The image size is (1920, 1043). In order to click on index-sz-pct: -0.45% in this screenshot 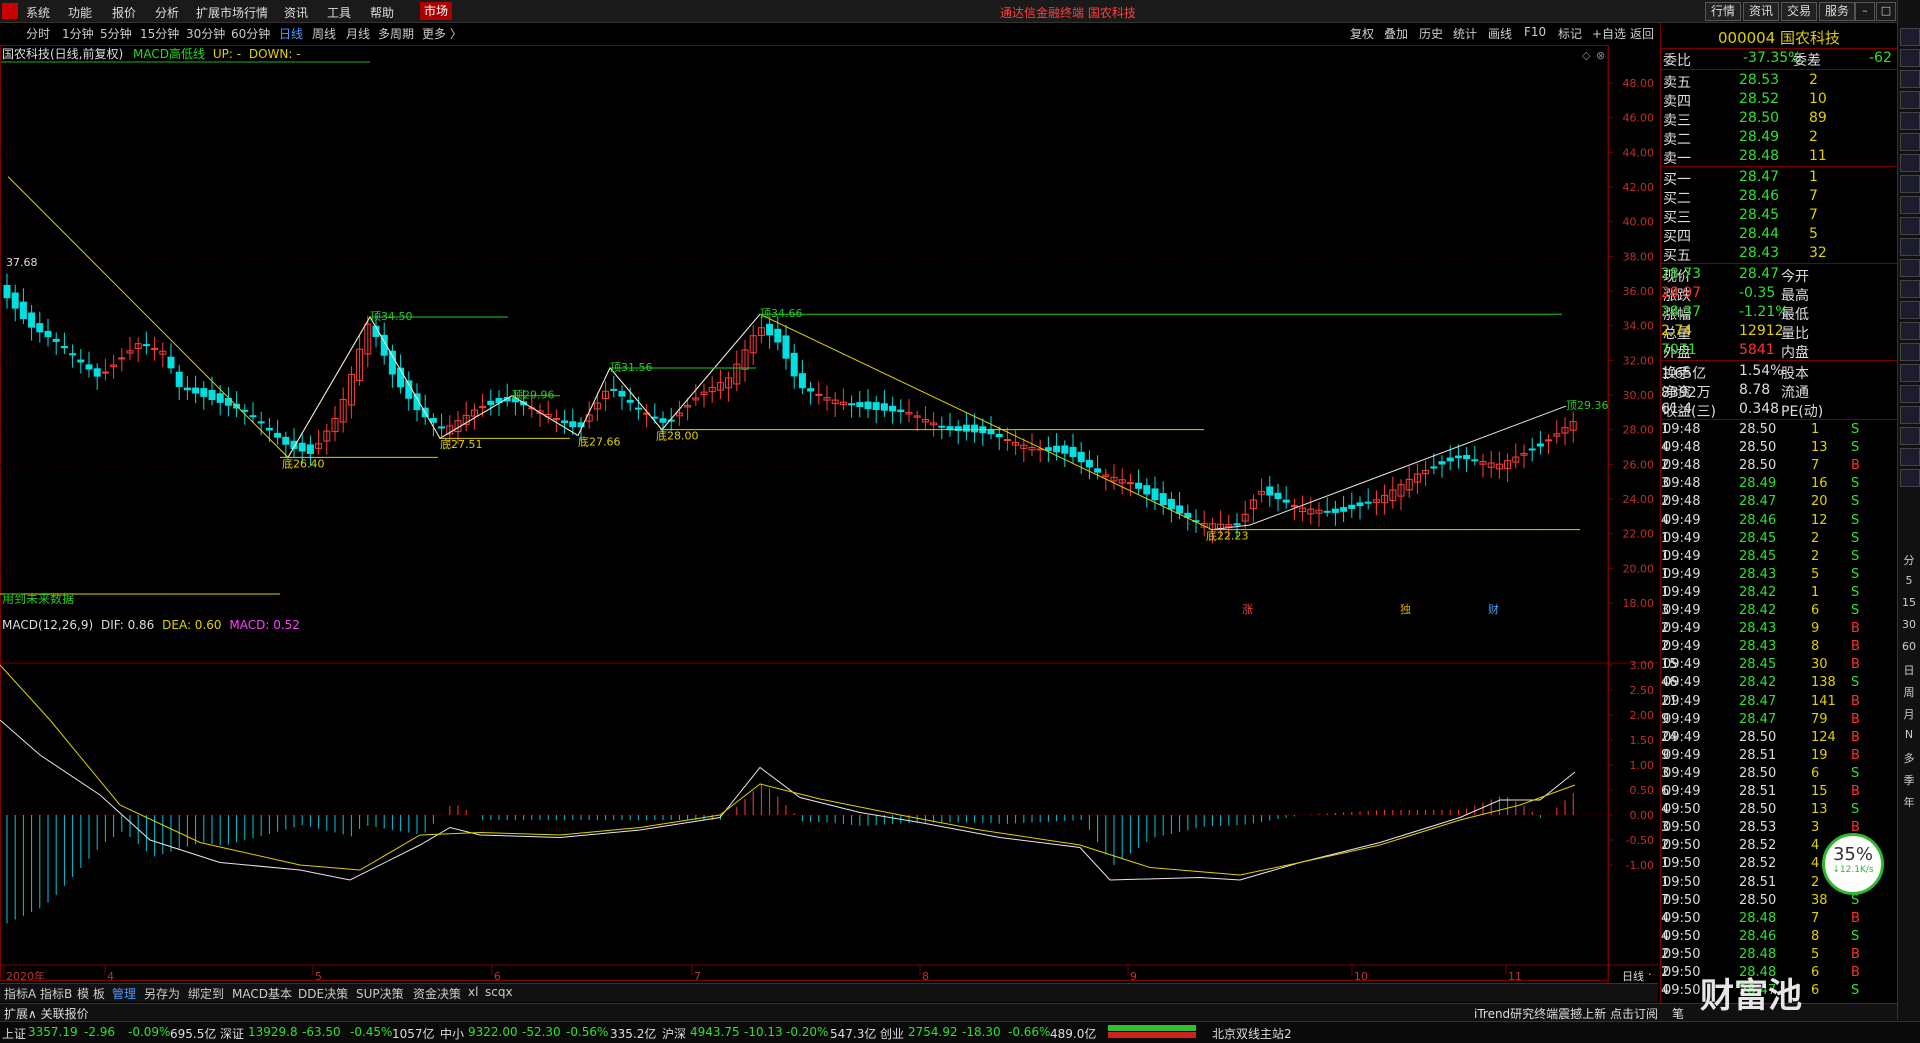, I will do `click(371, 1032)`.